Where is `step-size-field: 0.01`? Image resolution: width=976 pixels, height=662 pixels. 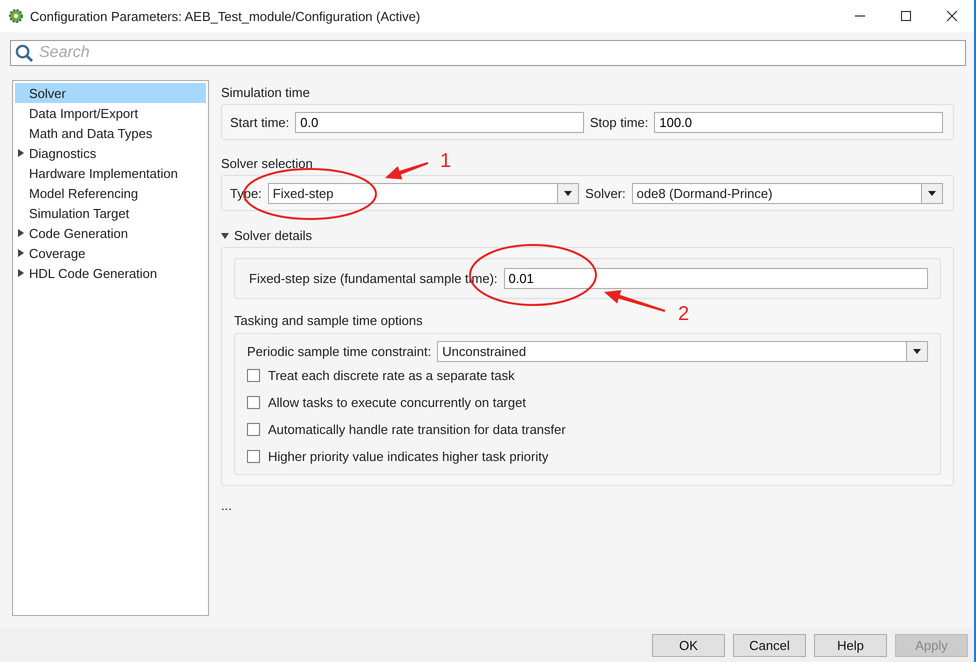 step-size-field: 0.01 is located at coordinates (716, 278).